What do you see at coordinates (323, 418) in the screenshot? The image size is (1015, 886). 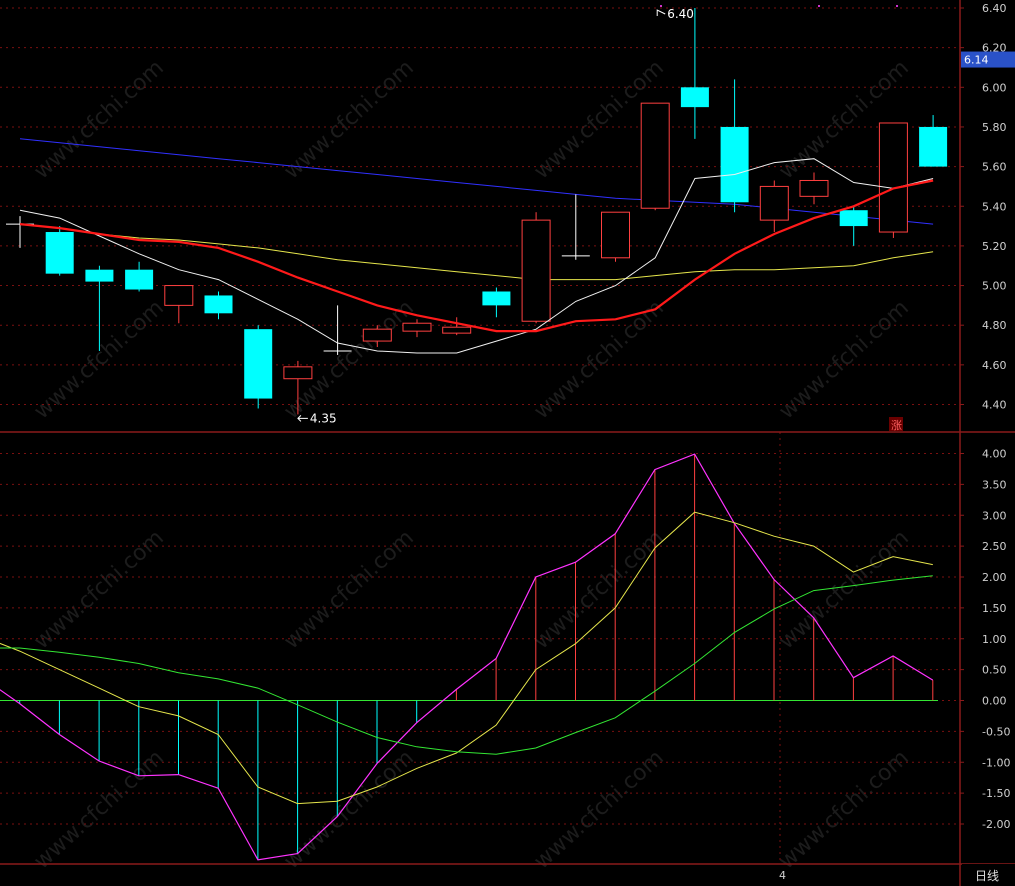 I see `min-price-label: 4.35` at bounding box center [323, 418].